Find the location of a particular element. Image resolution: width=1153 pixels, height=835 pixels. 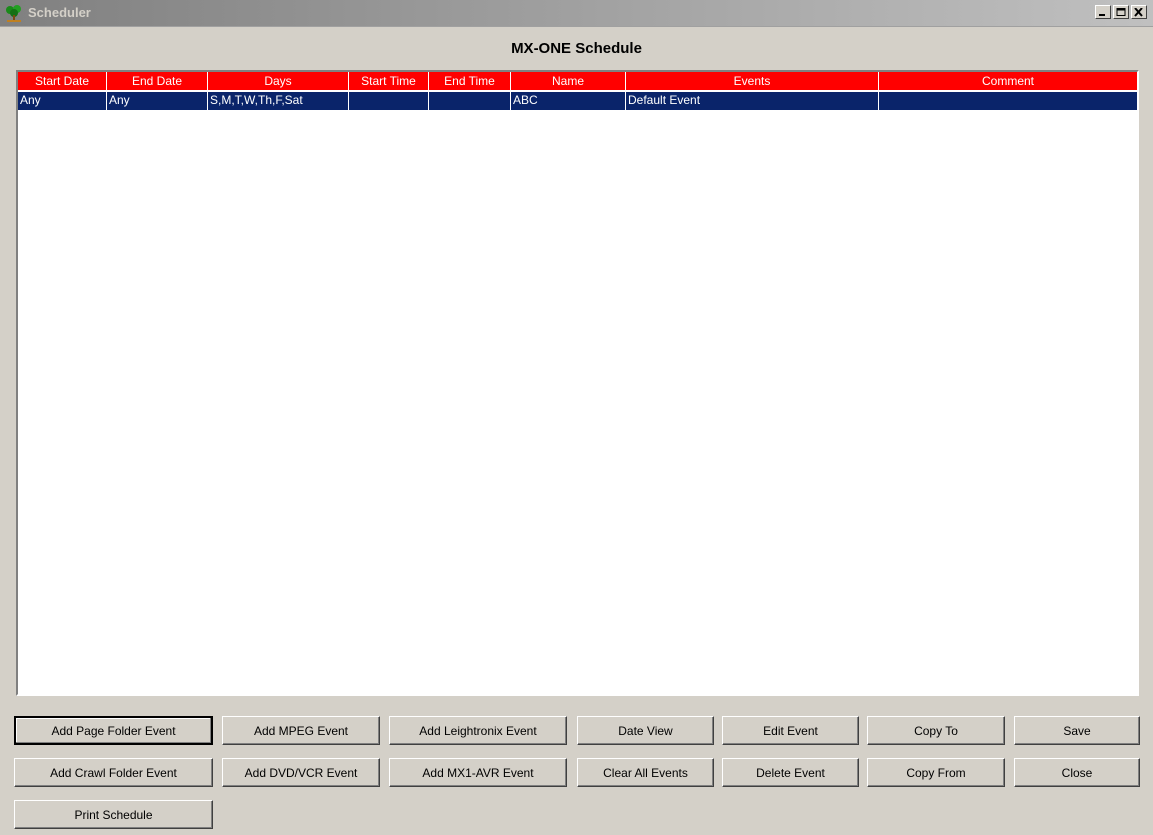

app-tree-icon is located at coordinates (14, 13).